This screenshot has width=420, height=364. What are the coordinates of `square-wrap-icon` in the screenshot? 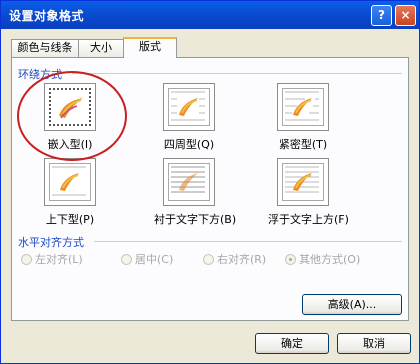 It's located at (189, 107).